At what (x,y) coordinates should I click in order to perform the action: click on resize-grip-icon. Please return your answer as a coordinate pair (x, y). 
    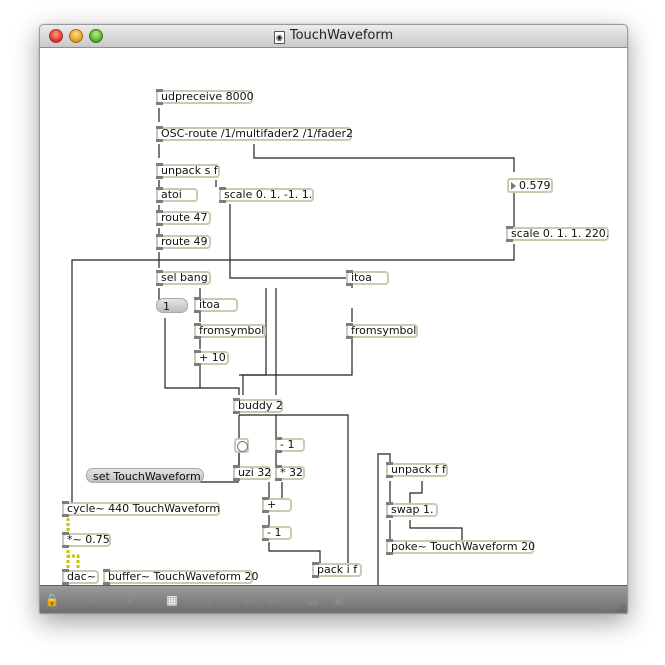
    Looking at the image, I should click on (620, 607).